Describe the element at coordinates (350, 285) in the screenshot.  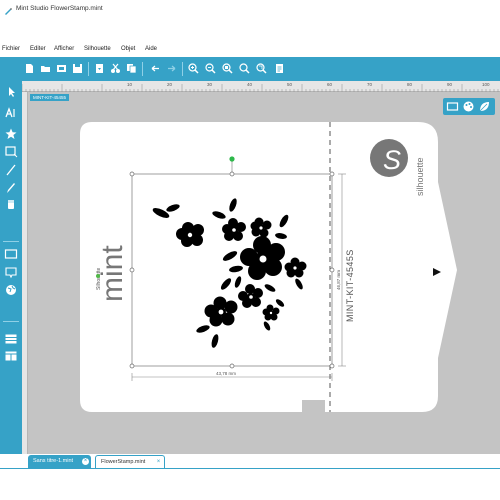
I see `stamp-code: MINT-KIT-4545S` at that location.